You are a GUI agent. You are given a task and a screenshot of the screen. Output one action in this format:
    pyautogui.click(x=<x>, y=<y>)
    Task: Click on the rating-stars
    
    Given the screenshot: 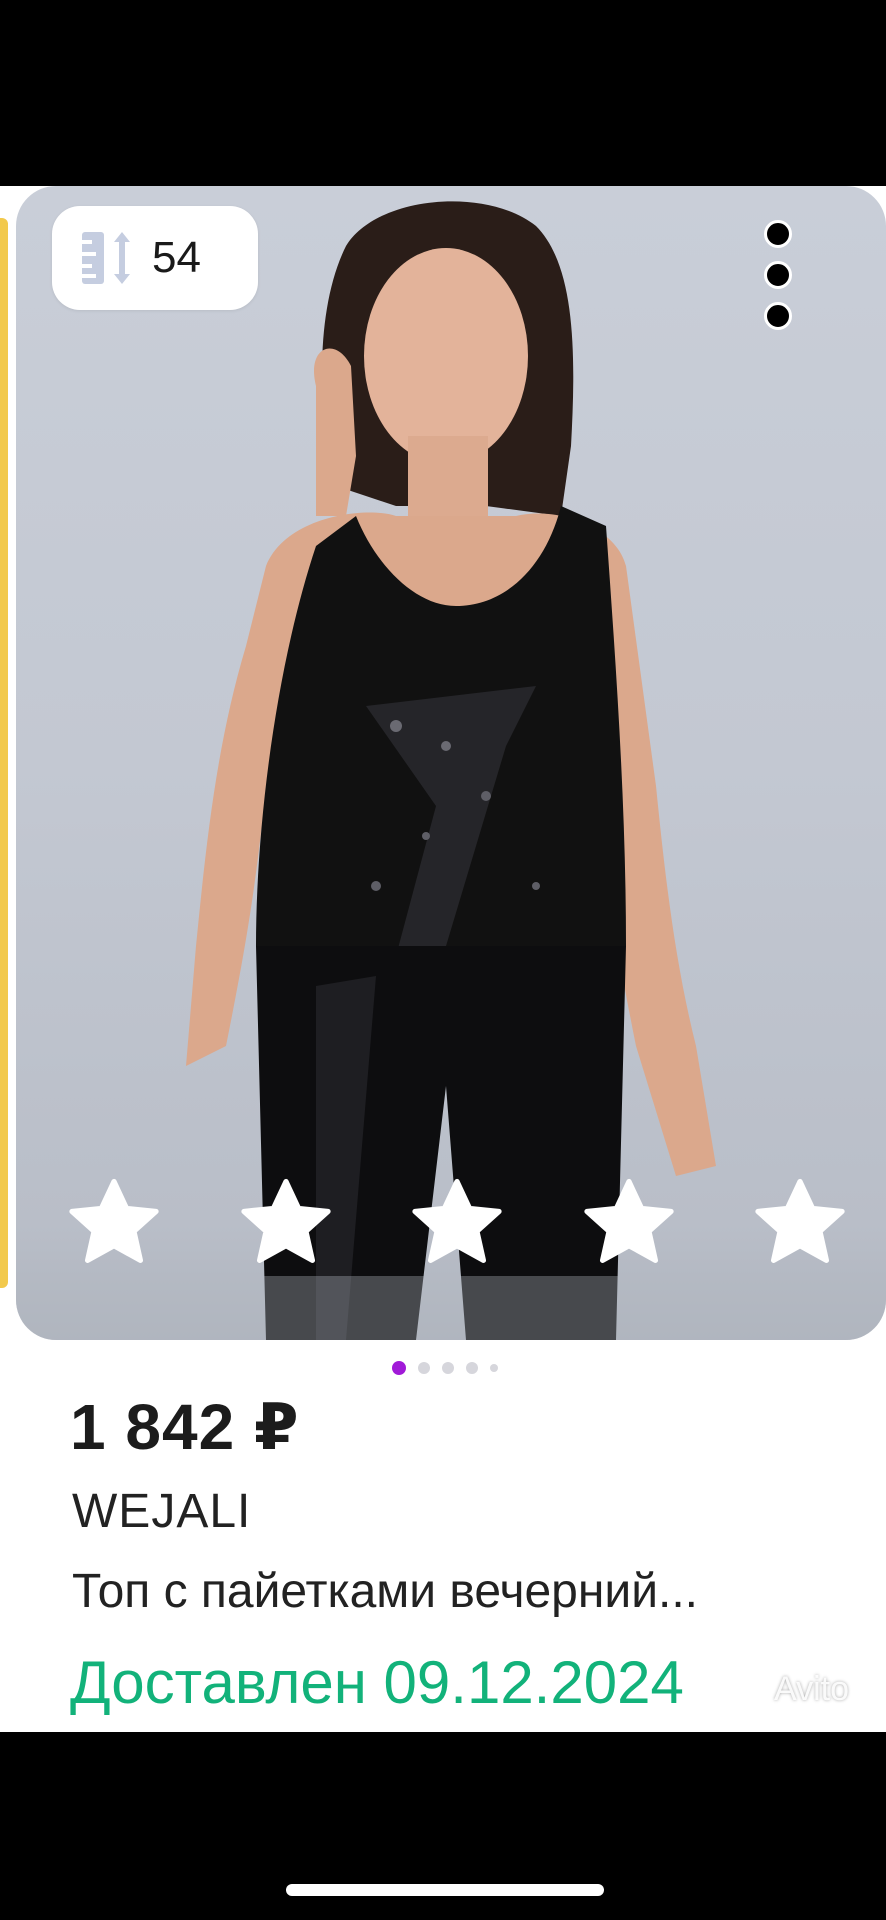 What is the action you would take?
    pyautogui.click(x=457, y=1224)
    